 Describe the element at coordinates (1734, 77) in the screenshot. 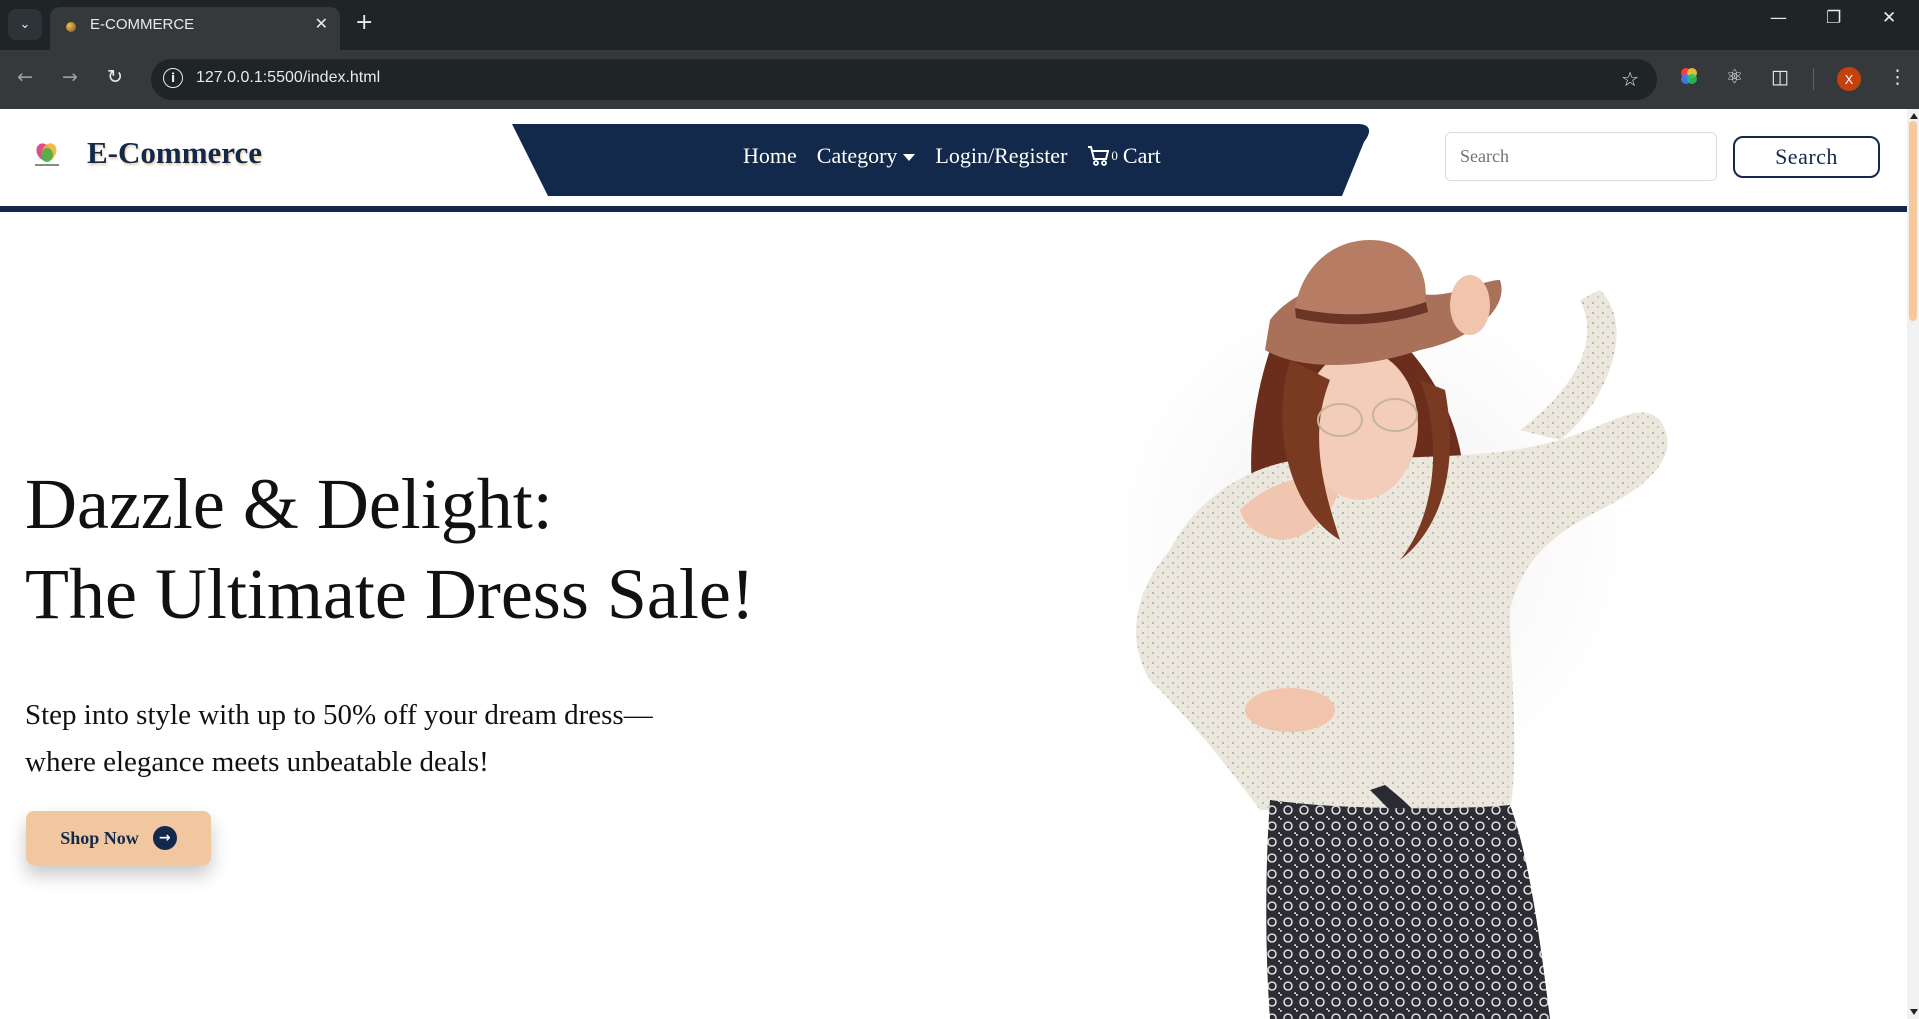

I see `react-devtools-icon: ⚛` at that location.